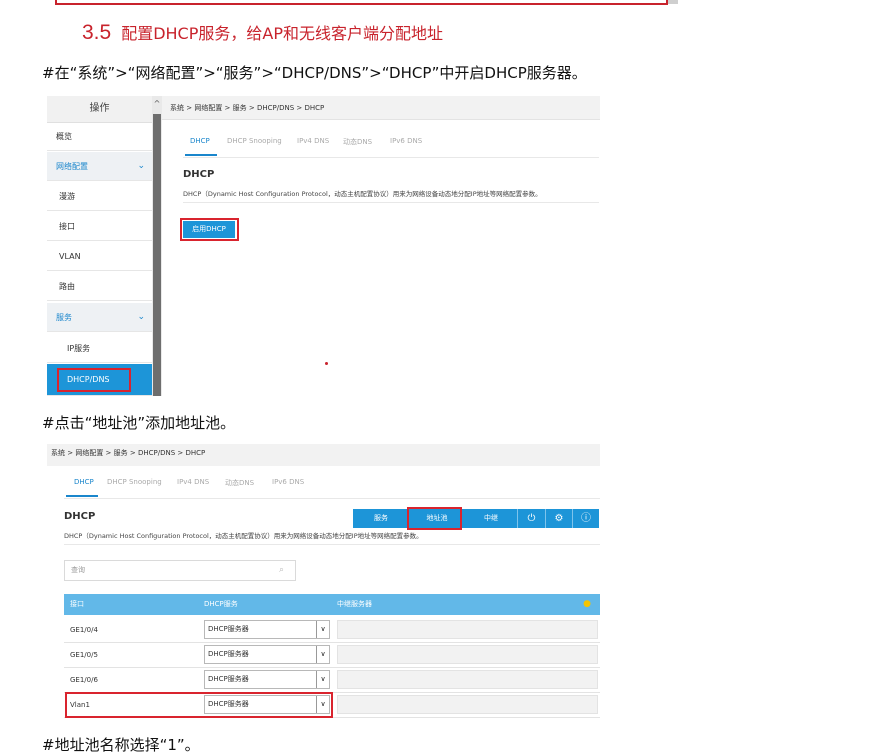 This screenshot has width=882, height=755. Describe the element at coordinates (99, 348) in the screenshot. I see `sidebar-item-ip-services: IP服务` at that location.